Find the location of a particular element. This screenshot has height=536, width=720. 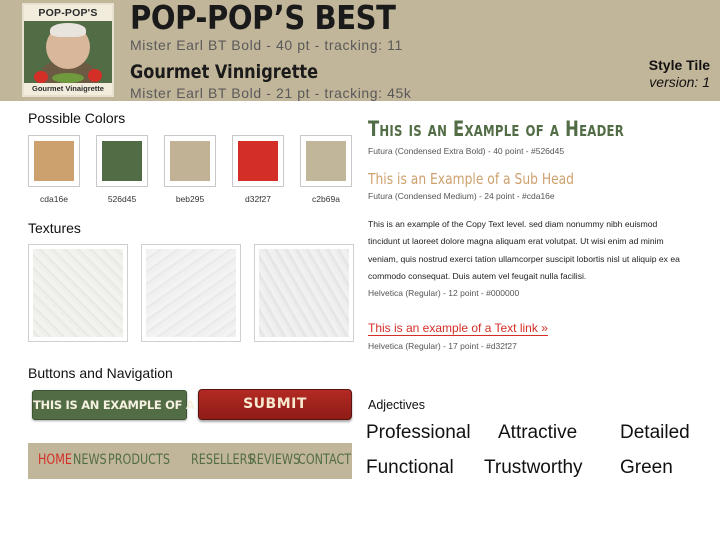

example-text-link: This is an example of a Text link » is located at coordinates (458, 328).